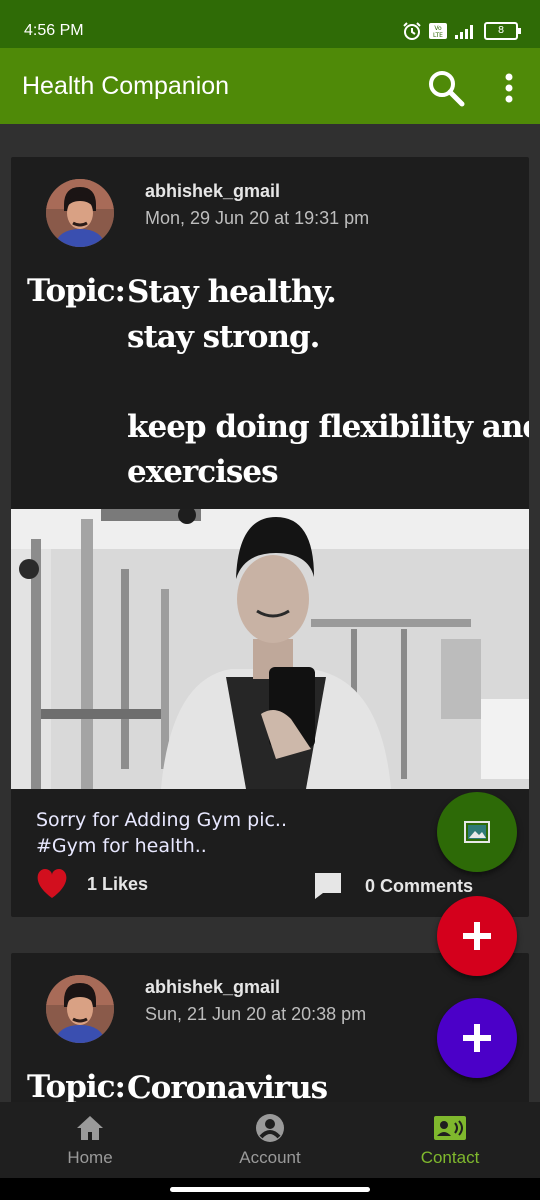  I want to click on svg-text: Vo, so click(438, 28).